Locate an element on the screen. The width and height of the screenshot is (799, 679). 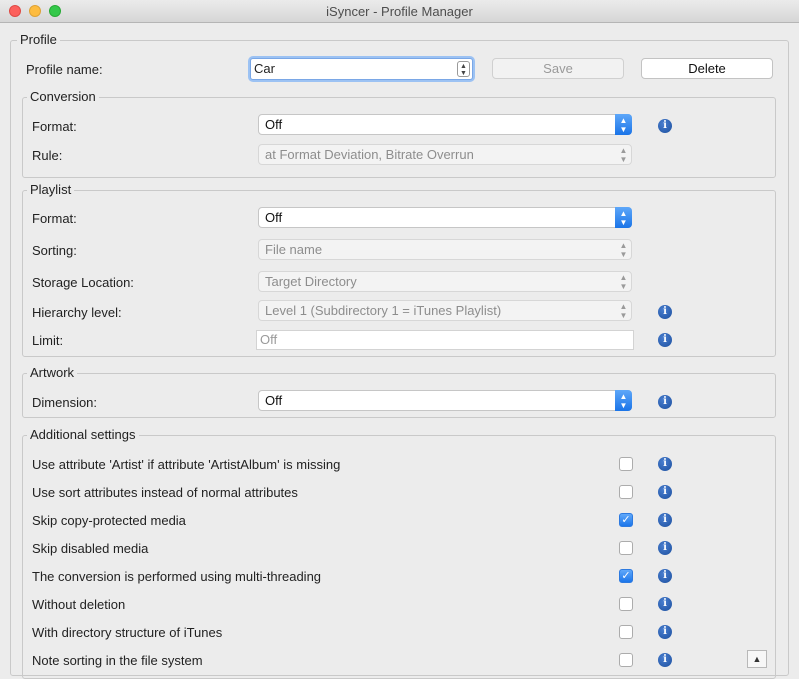
playlist-storage-label: Storage Location: is located at coordinates (83, 282).